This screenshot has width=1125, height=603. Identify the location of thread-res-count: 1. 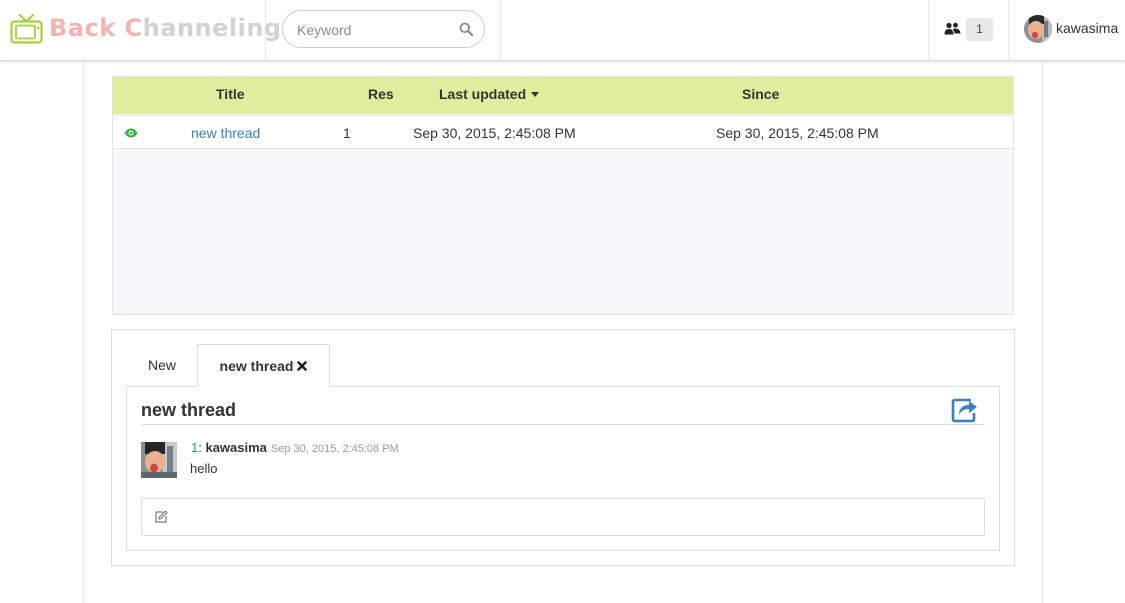
(347, 133).